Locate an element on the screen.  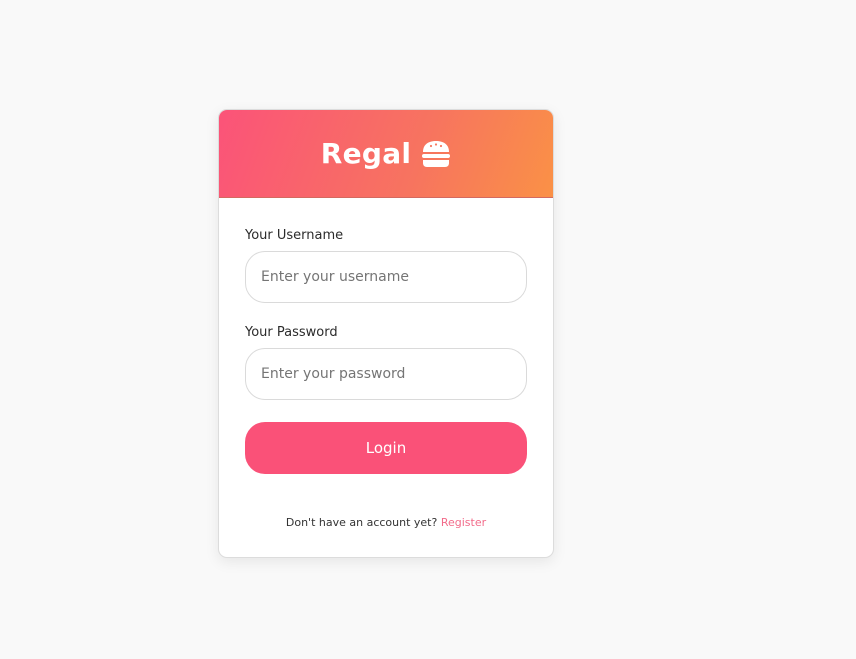
username-field-group: Your Username is located at coordinates (386, 265).